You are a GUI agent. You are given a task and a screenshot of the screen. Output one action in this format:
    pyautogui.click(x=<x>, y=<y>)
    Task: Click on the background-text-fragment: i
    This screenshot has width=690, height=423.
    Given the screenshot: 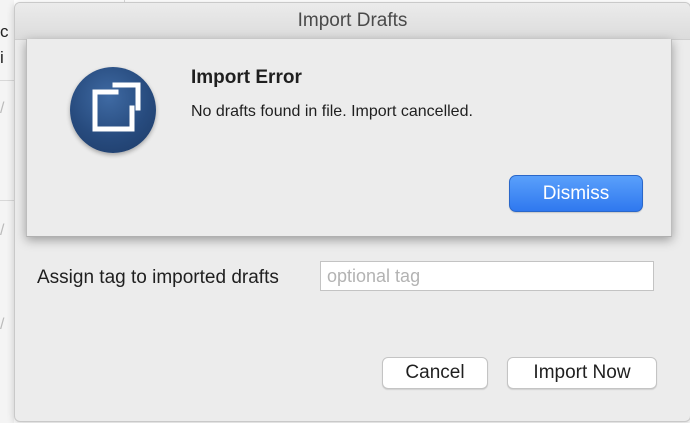 What is the action you would take?
    pyautogui.click(x=2, y=57)
    